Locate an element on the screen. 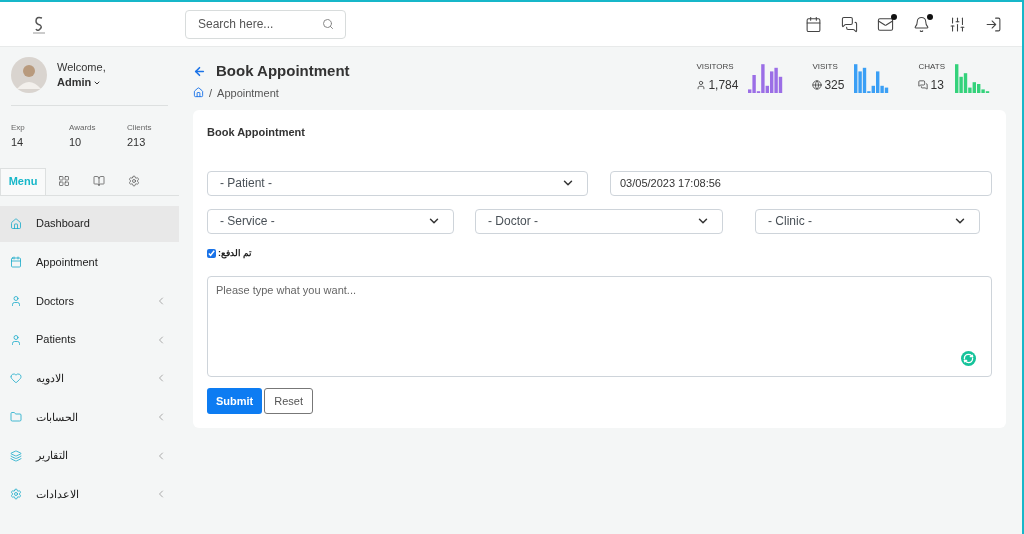 The image size is (1024, 534). sidebar-label: Dashboard is located at coordinates (63, 224).